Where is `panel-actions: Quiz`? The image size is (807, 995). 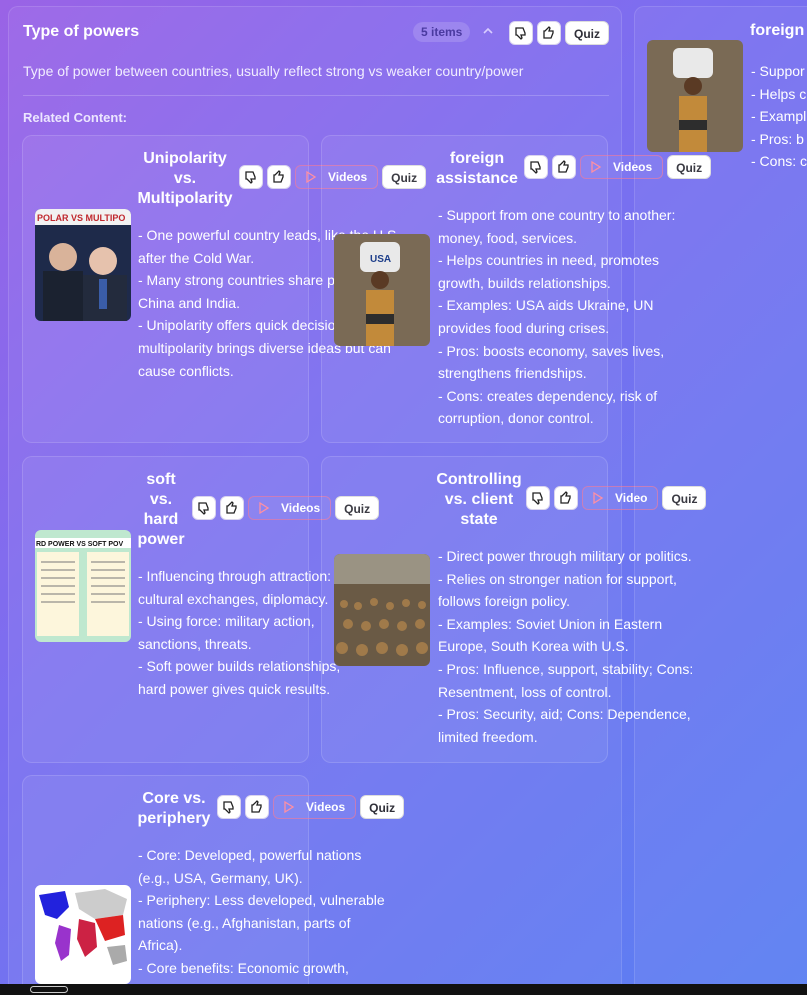
panel-actions: Quiz is located at coordinates (559, 33).